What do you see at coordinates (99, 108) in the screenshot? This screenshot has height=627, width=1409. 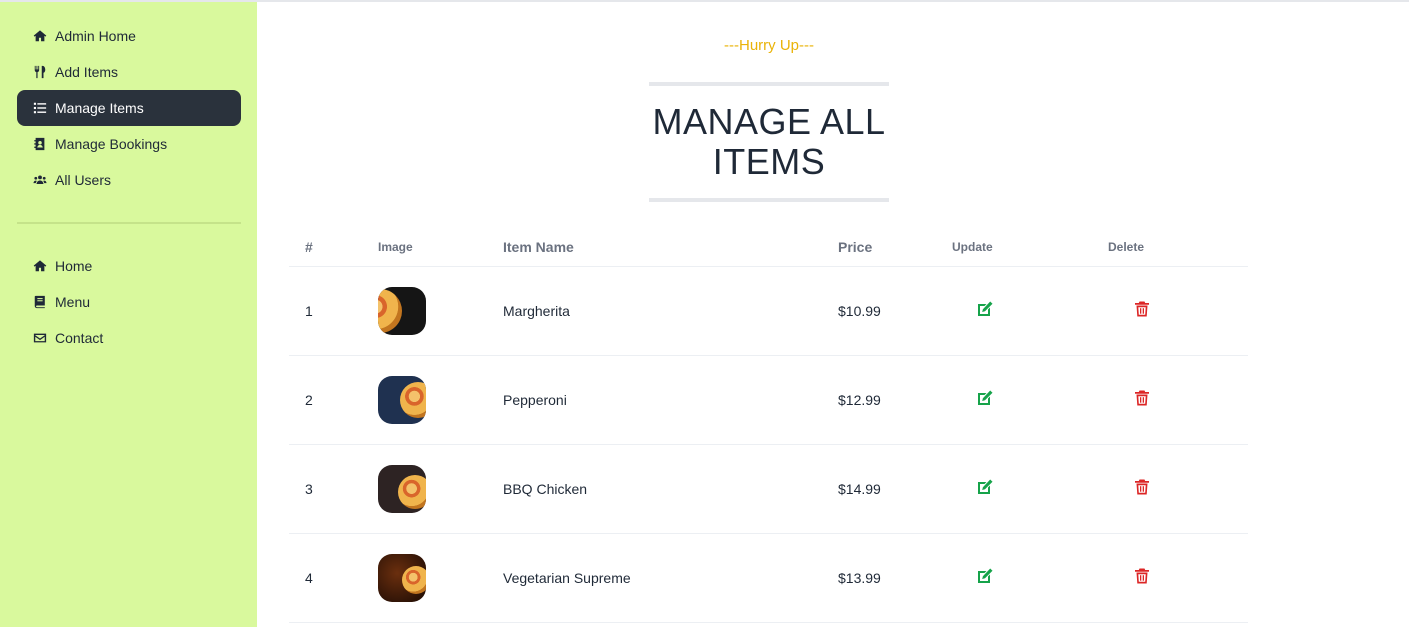 I see `sidebar-item-label: Manage Items` at bounding box center [99, 108].